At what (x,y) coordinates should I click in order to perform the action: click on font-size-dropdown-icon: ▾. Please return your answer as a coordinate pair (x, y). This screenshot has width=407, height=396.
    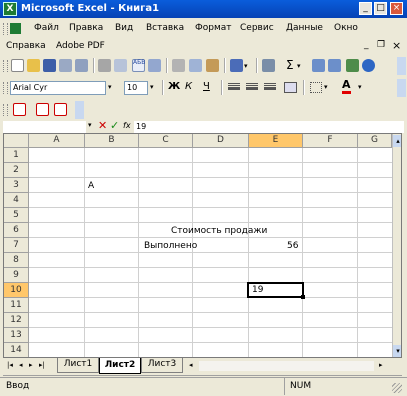
    Looking at the image, I should click on (152, 87).